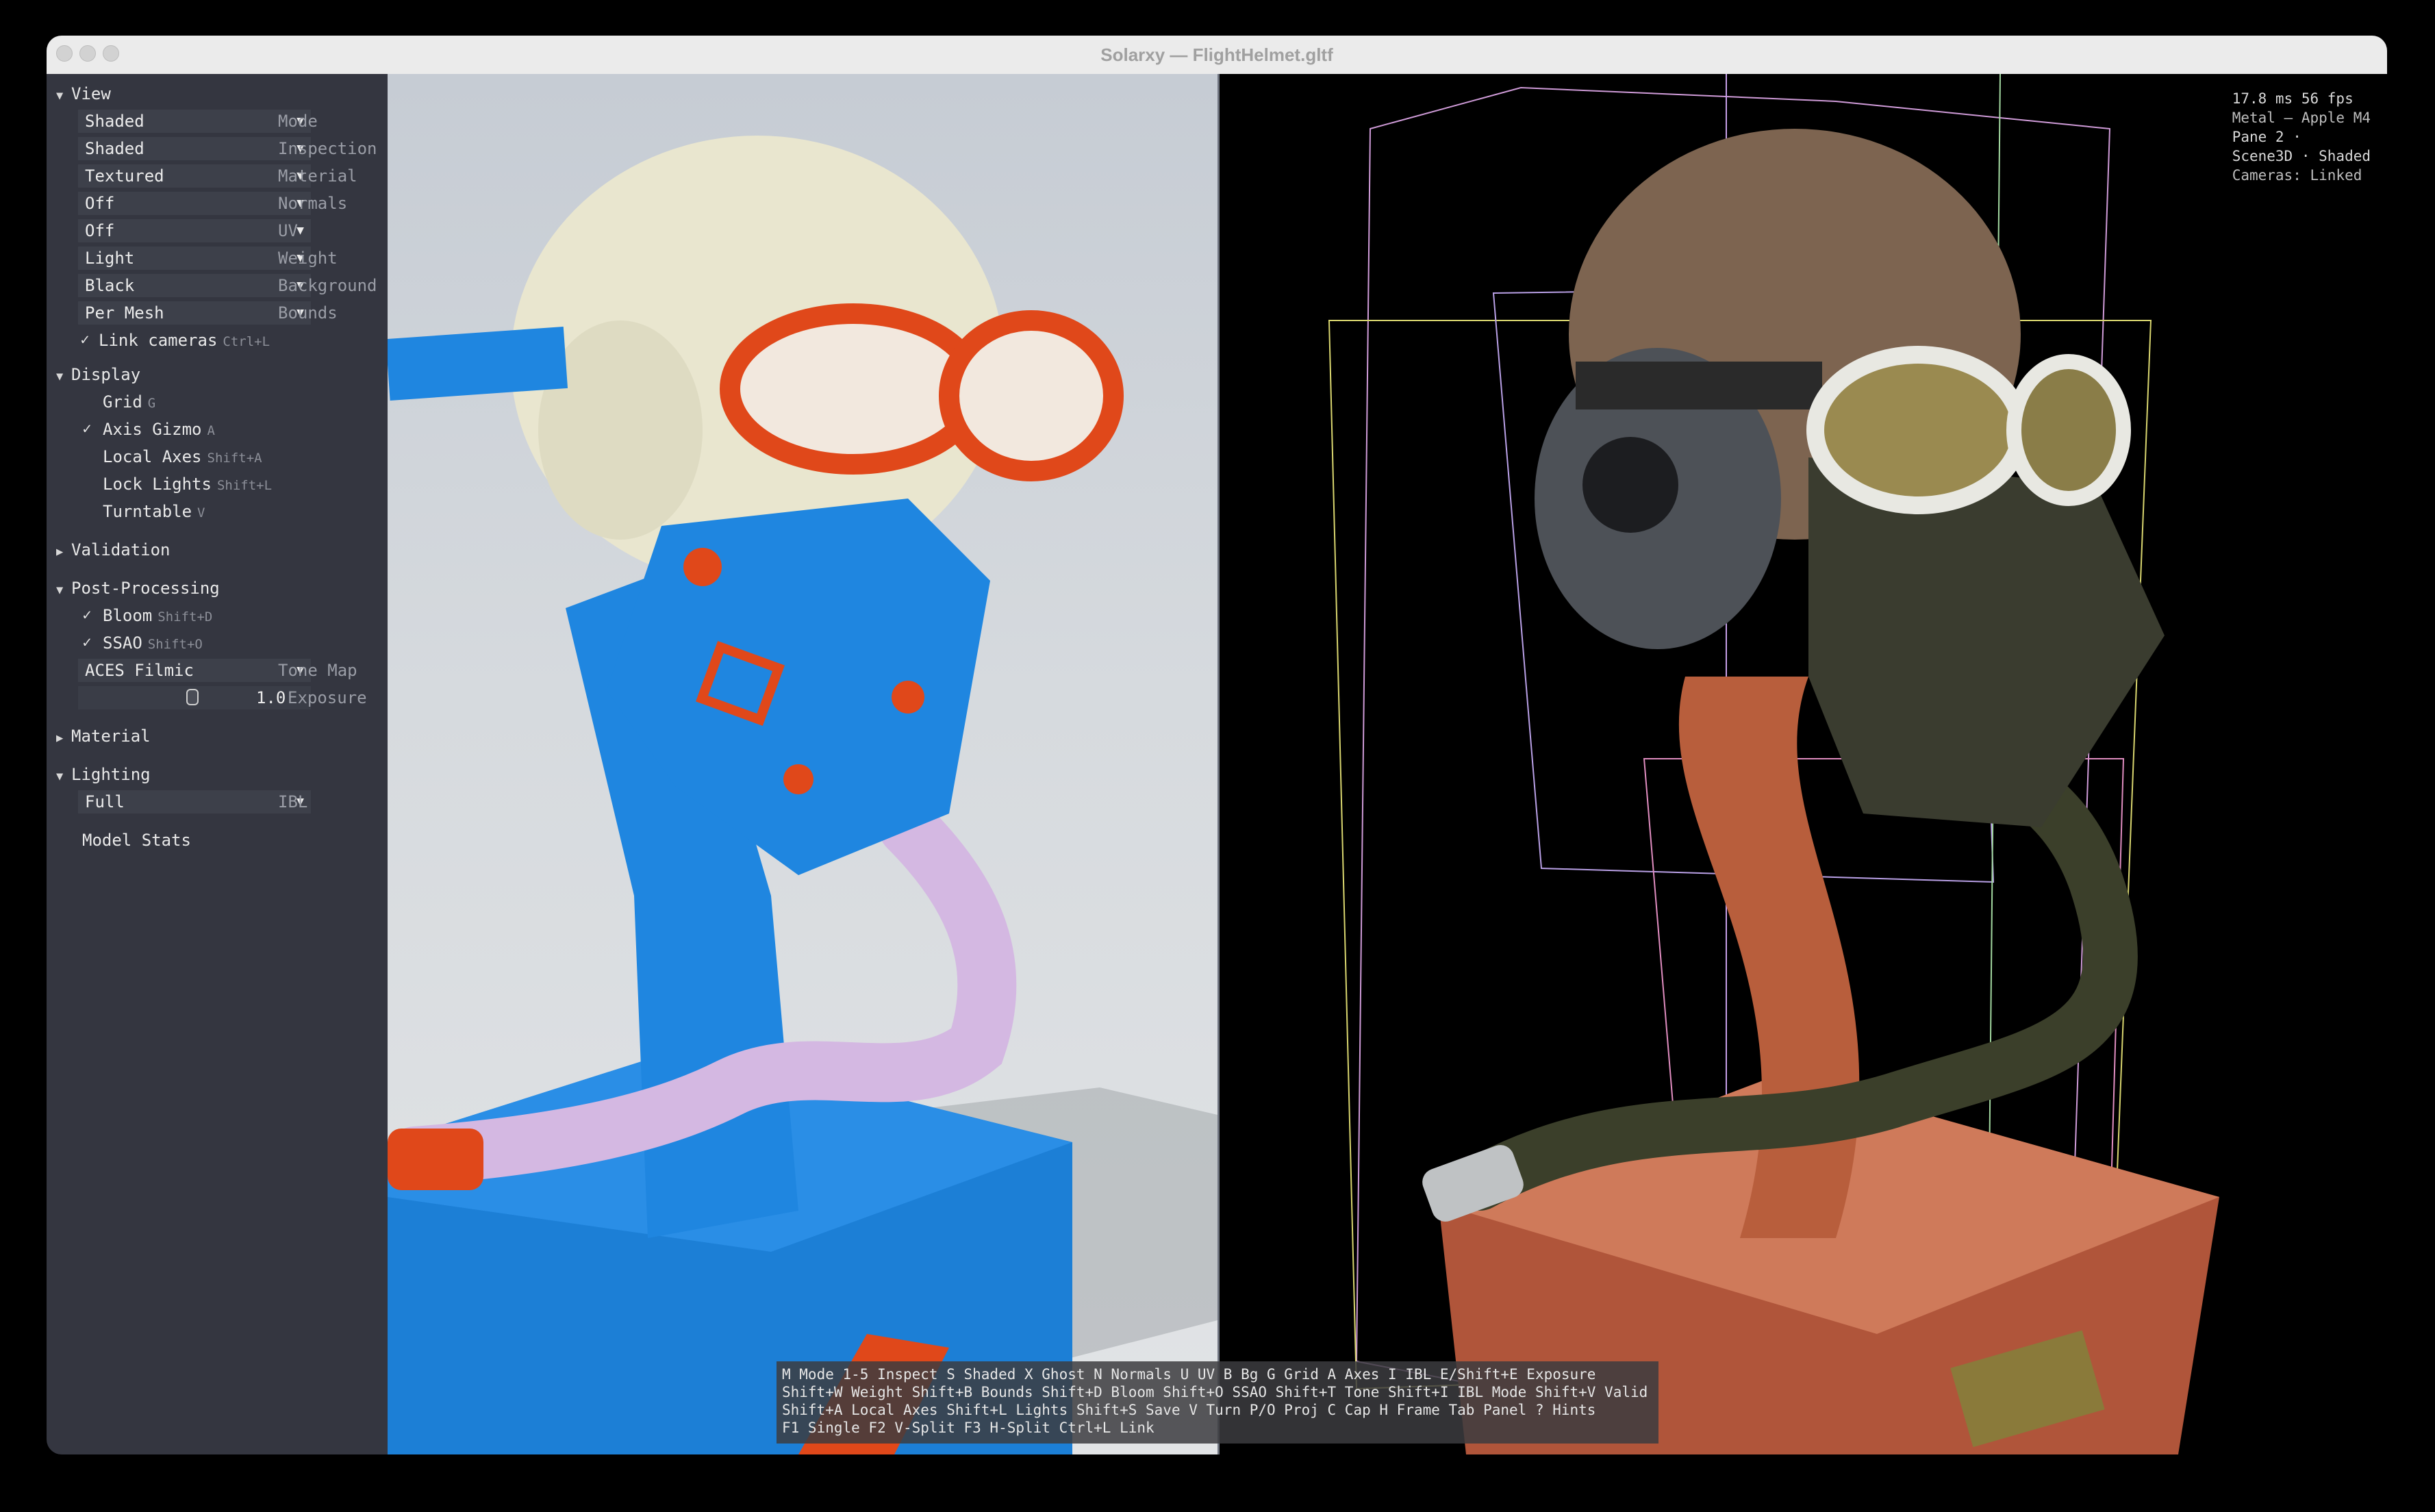 The image size is (2435, 1512). Describe the element at coordinates (103, 736) in the screenshot. I see `section-material-header: ▶ Material` at that location.